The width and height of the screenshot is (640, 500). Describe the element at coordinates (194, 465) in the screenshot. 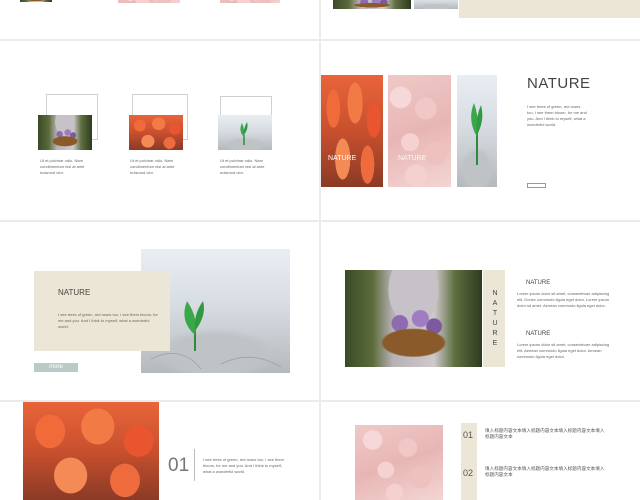

I see `divider` at that location.